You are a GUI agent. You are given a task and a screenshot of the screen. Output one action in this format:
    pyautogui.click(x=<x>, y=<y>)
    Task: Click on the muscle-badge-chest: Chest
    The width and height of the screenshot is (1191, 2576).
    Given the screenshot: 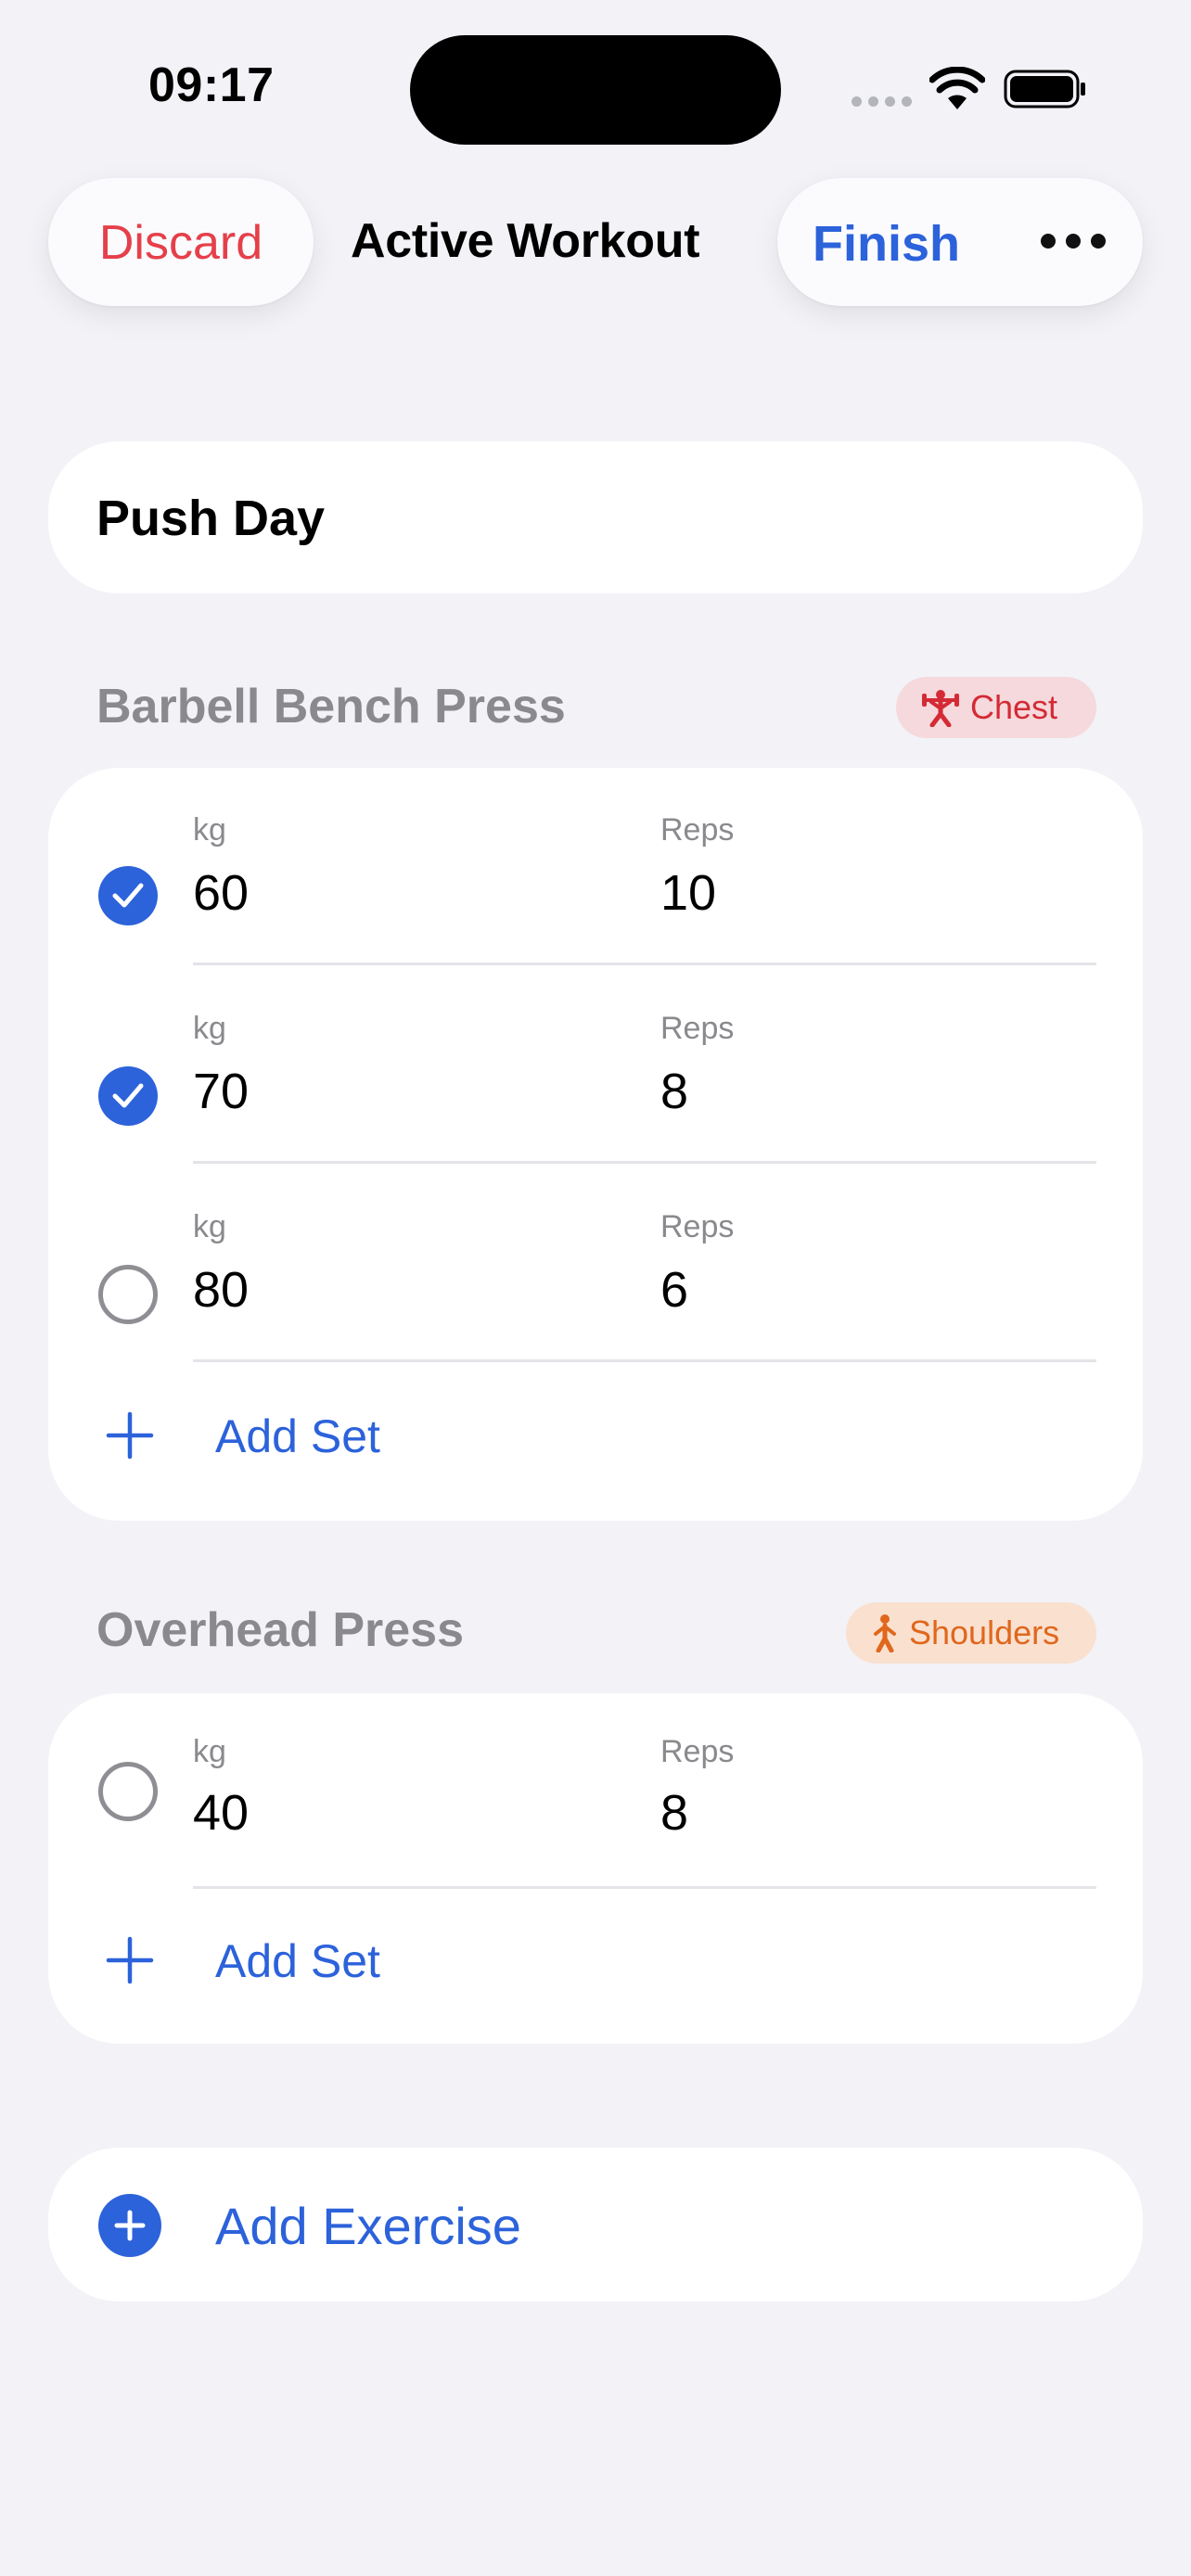 What is the action you would take?
    pyautogui.click(x=996, y=707)
    